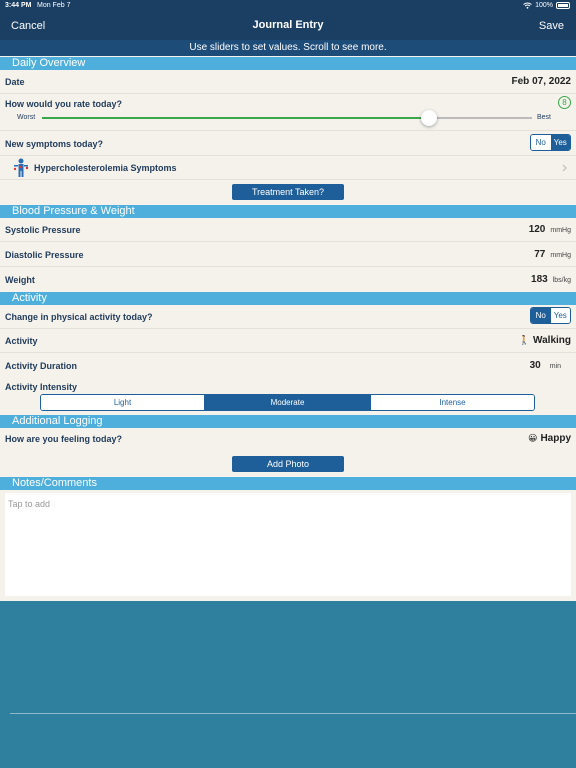  I want to click on systolic-value: 120 mmHg, so click(550, 229).